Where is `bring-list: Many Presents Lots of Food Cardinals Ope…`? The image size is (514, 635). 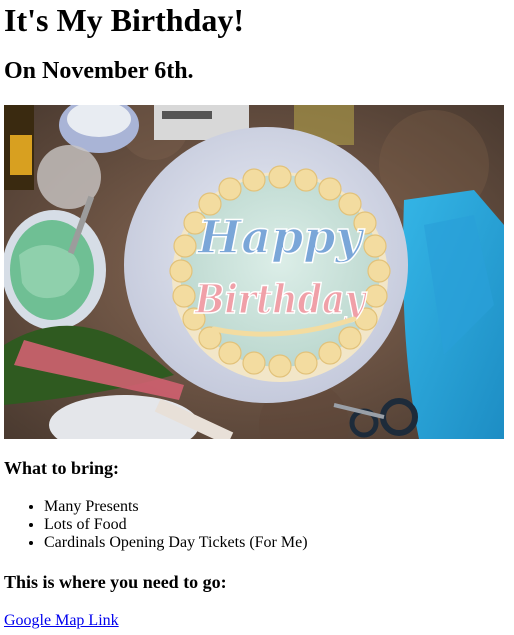 bring-list: Many Presents Lots of Food Cardinals Ope… is located at coordinates (156, 525).